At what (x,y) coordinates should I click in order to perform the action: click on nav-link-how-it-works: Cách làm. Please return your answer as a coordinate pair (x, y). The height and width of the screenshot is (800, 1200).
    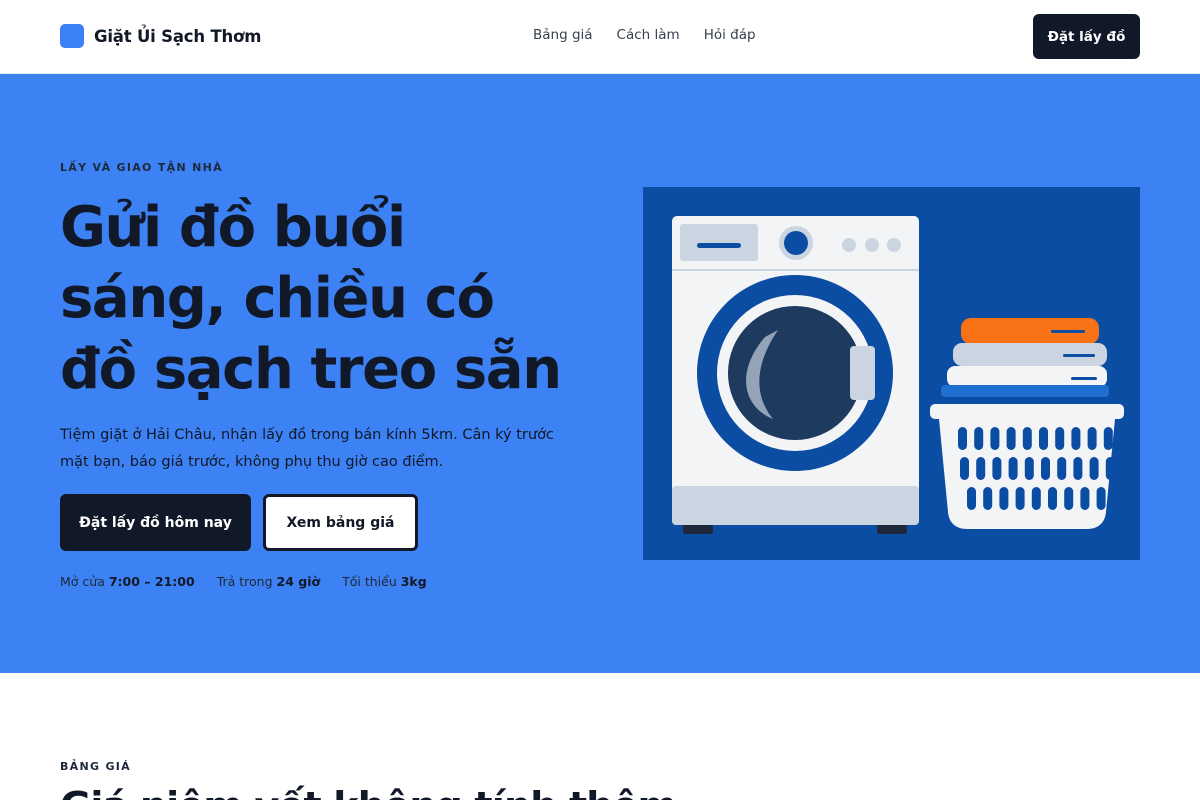
    Looking at the image, I should click on (648, 35).